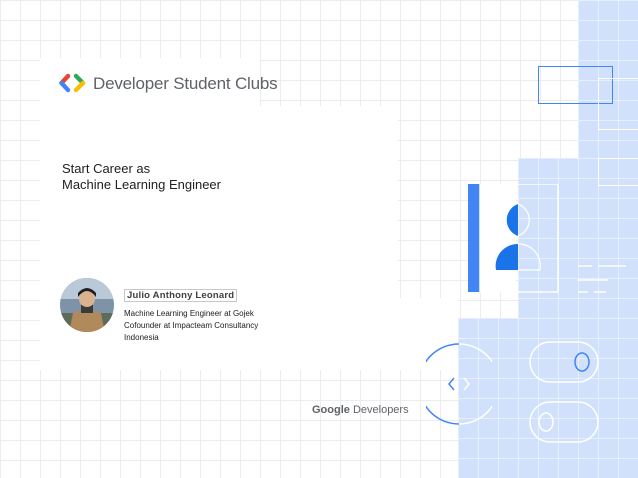 The height and width of the screenshot is (478, 638). I want to click on speaker-role-line: Cofounder at Impacteam Consultancy, so click(191, 325).